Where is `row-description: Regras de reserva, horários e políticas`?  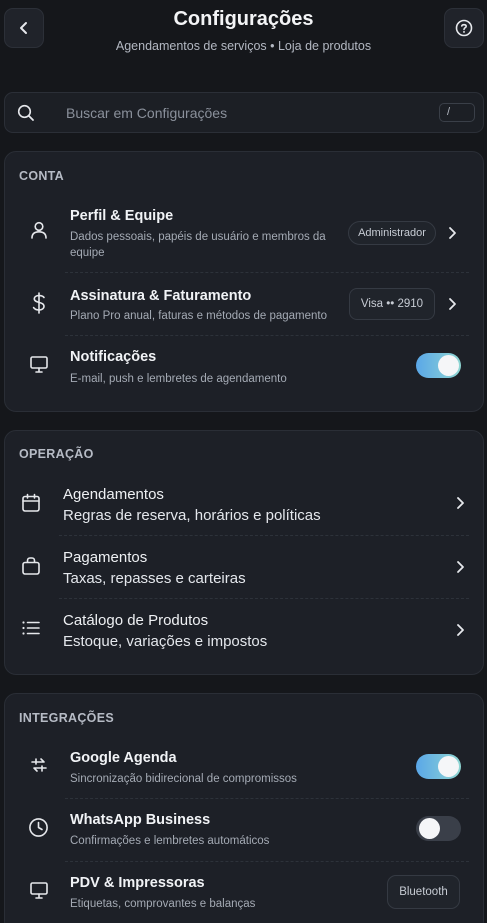 row-description: Regras de reserva, horários e políticas is located at coordinates (192, 515).